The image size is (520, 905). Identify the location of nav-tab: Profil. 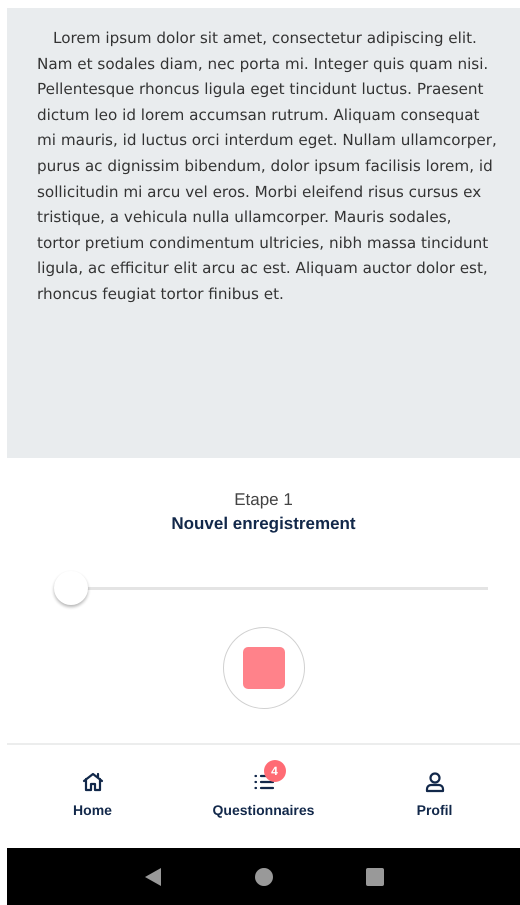
(434, 788).